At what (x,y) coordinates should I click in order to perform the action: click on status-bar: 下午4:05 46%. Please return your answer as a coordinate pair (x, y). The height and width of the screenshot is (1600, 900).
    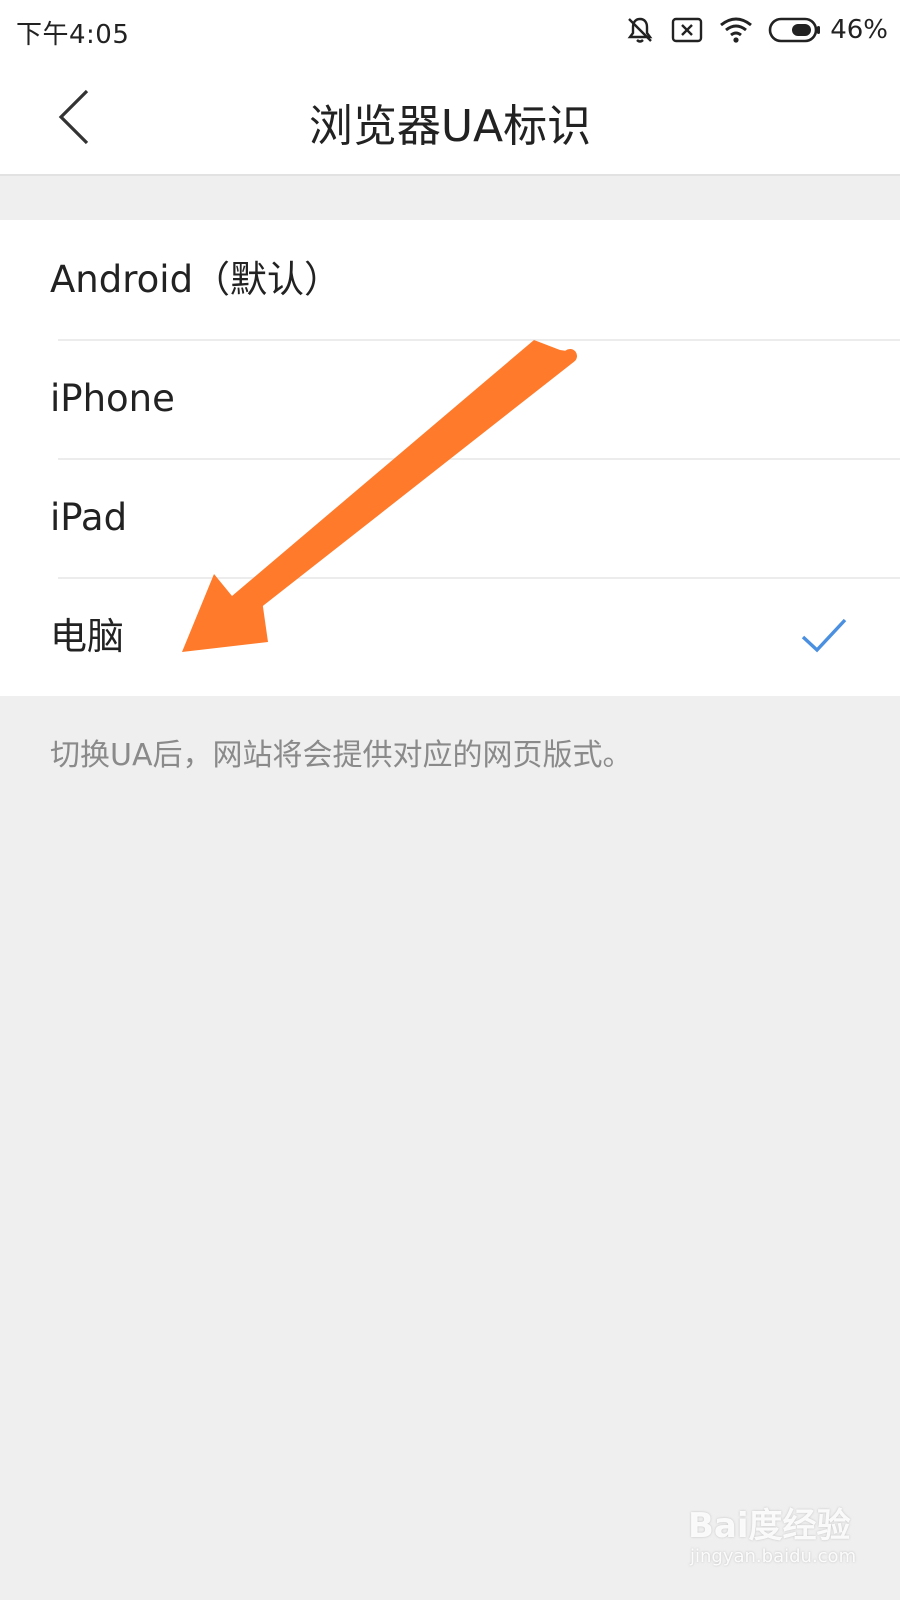
    Looking at the image, I should click on (450, 31).